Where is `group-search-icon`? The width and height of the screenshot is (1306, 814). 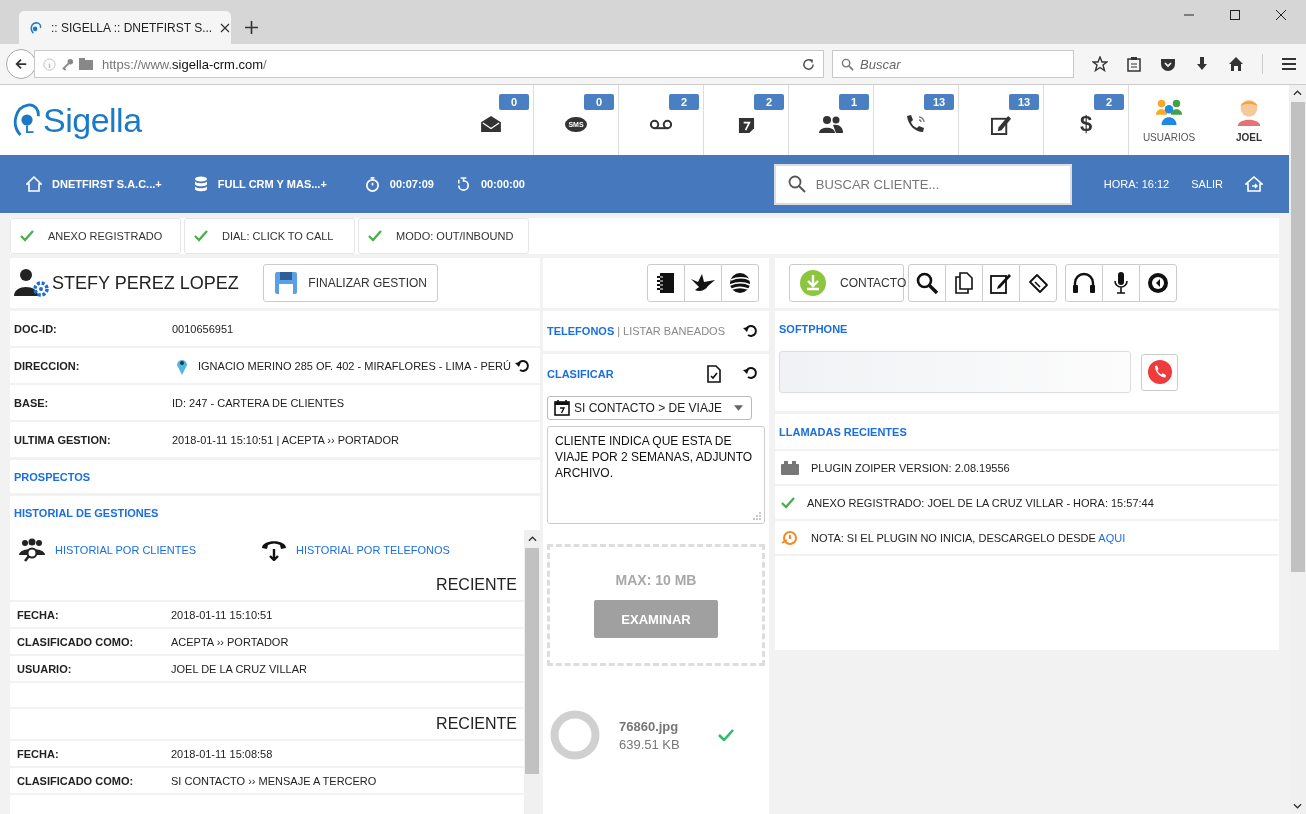 group-search-icon is located at coordinates (32, 550).